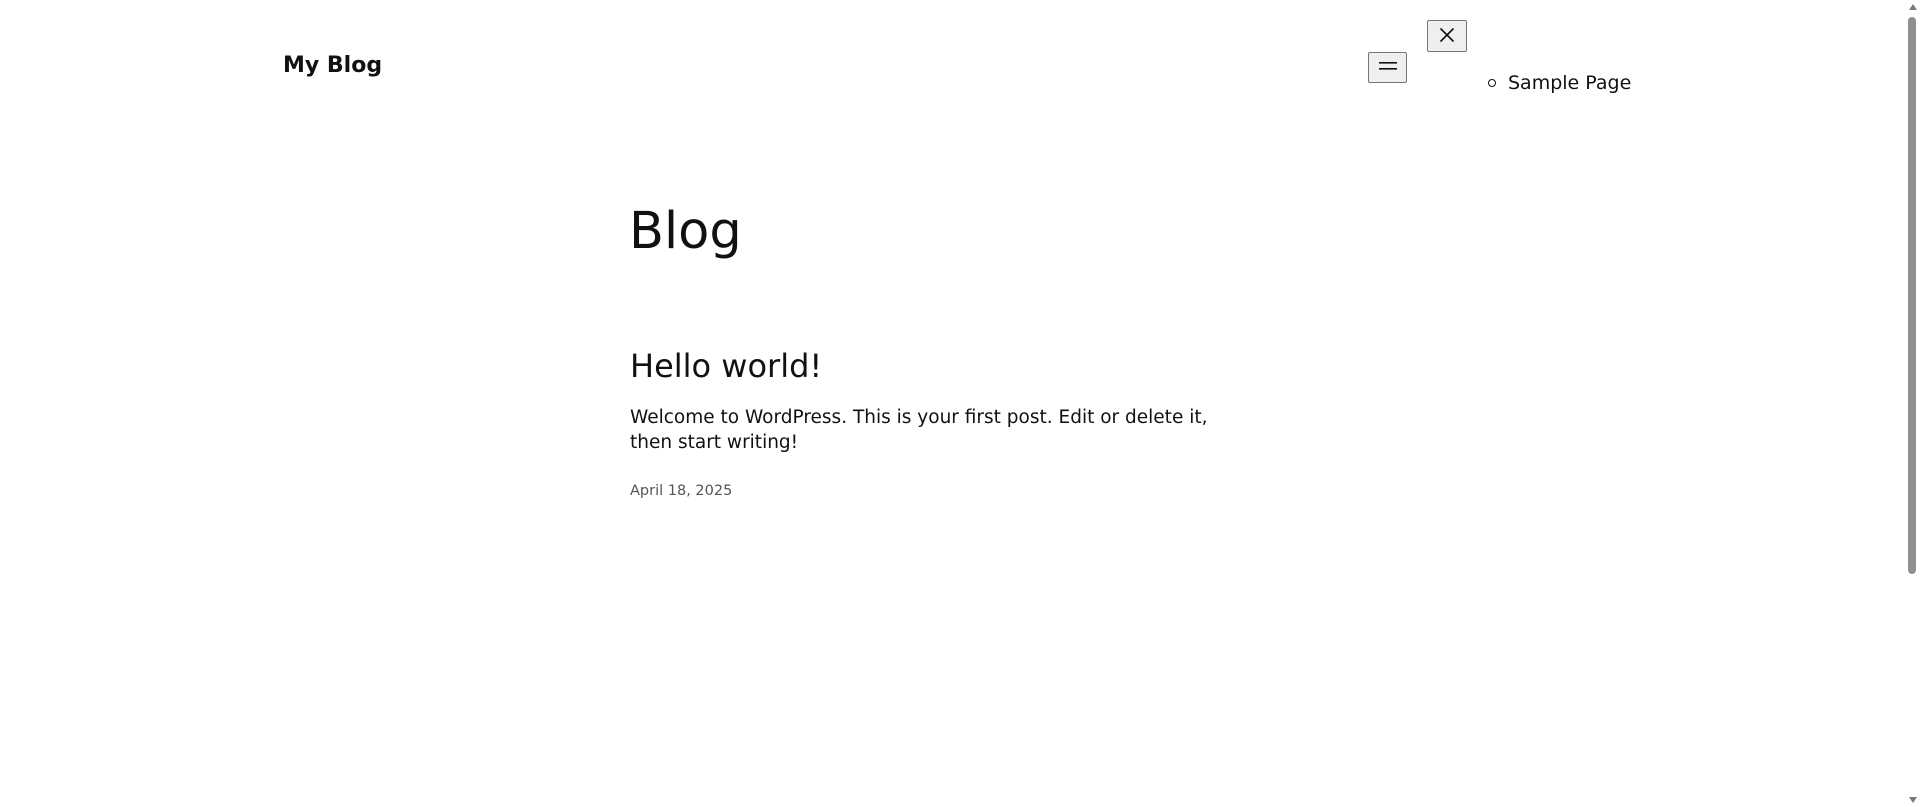 This screenshot has height=807, width=1920. What do you see at coordinates (1912, 295) in the screenshot?
I see `scrollbar-thumb` at bounding box center [1912, 295].